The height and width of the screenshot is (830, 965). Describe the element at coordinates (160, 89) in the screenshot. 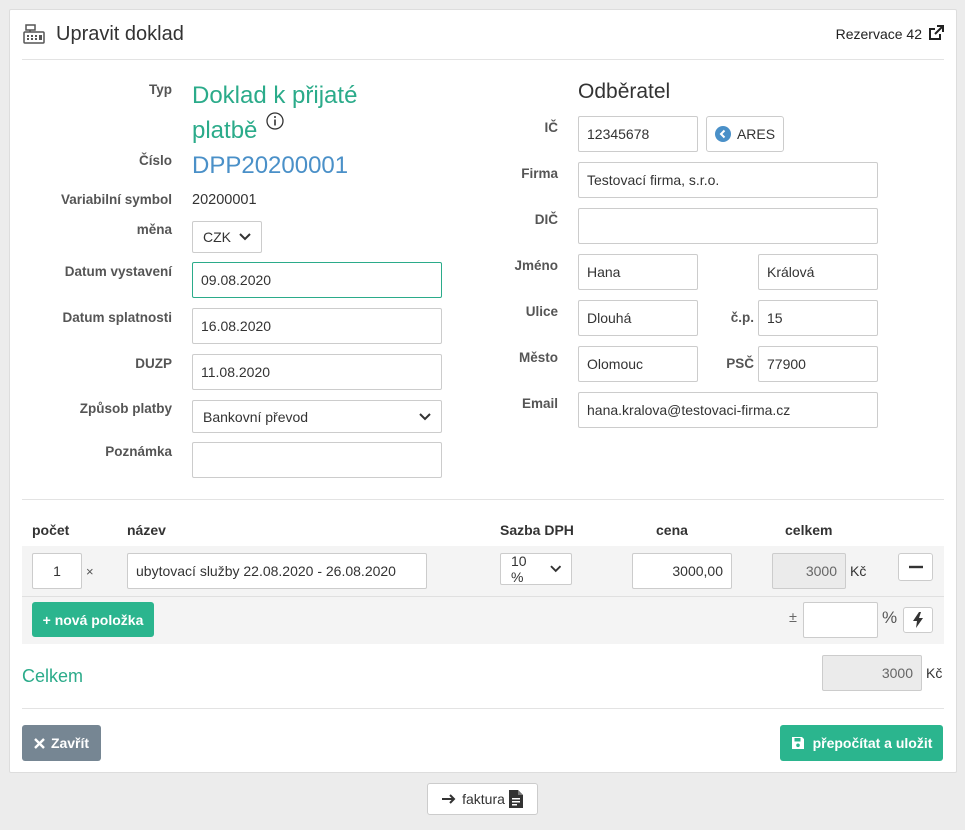

I see `typ-label: Typ` at that location.